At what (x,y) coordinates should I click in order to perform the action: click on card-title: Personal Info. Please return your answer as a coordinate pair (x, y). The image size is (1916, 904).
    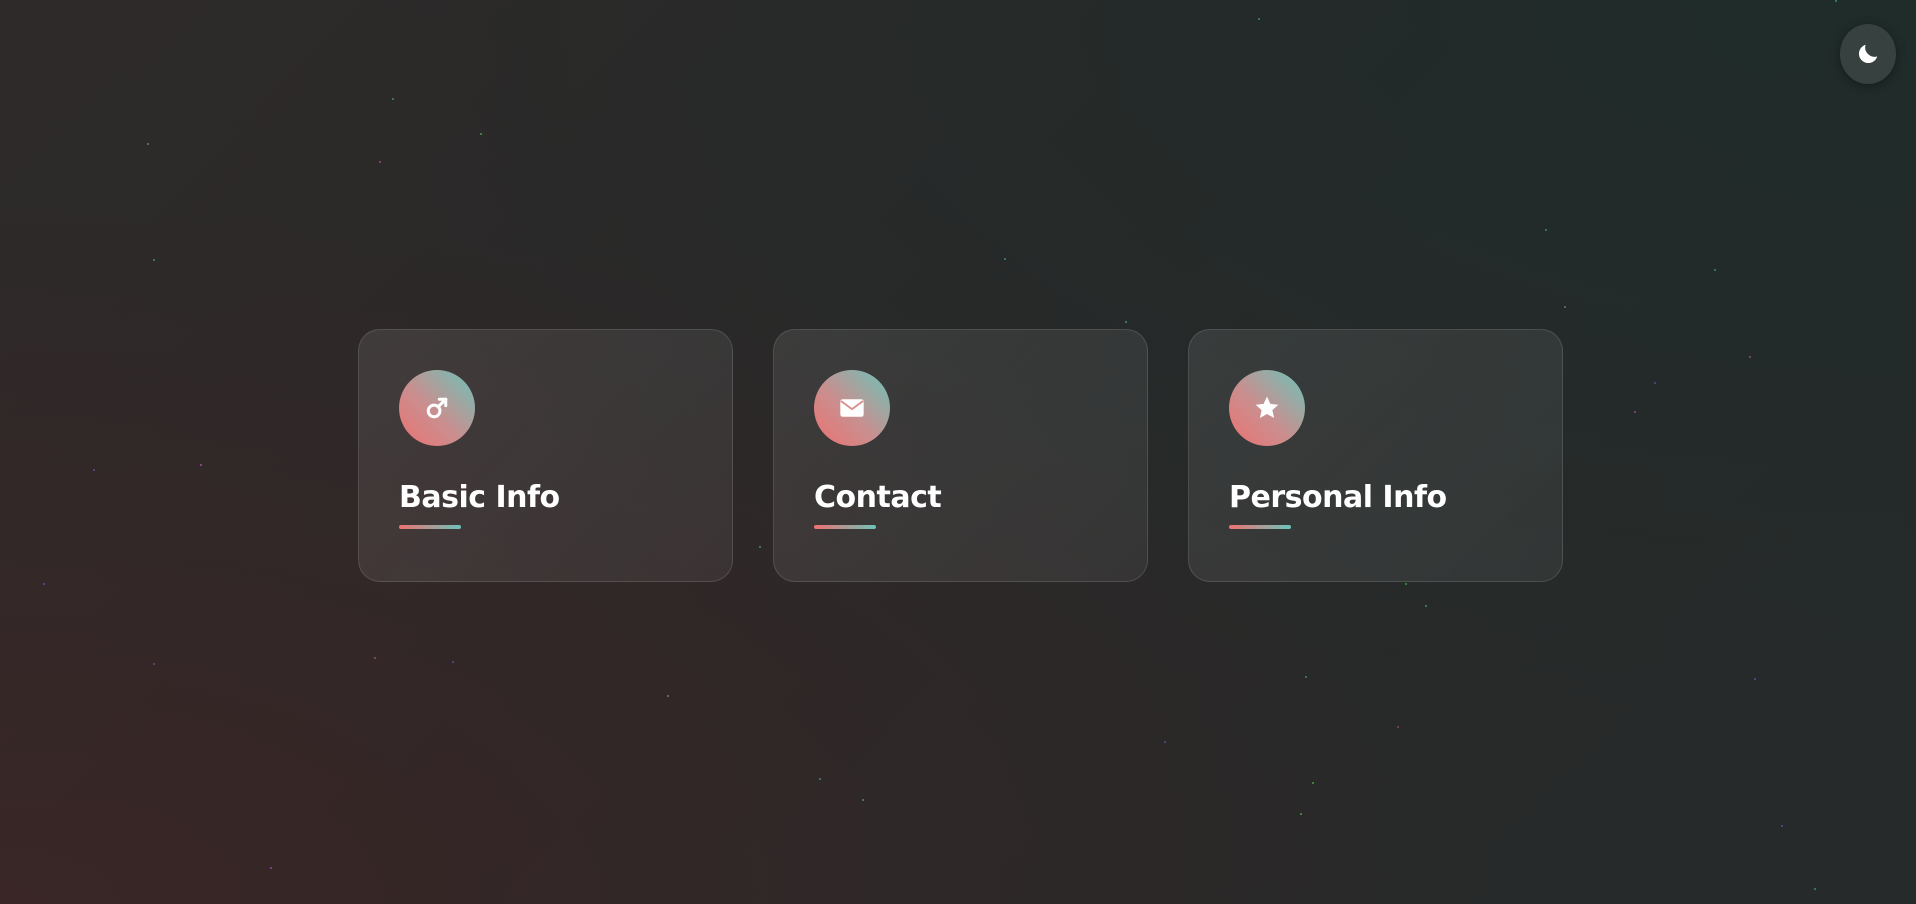
    Looking at the image, I should click on (1338, 497).